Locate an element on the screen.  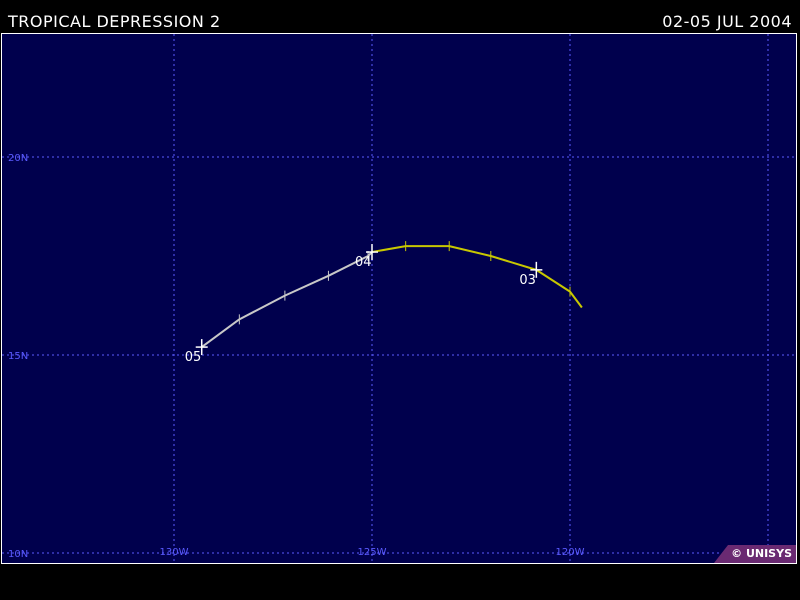
date-range: 02-05 JUL 2004 is located at coordinates (727, 21).